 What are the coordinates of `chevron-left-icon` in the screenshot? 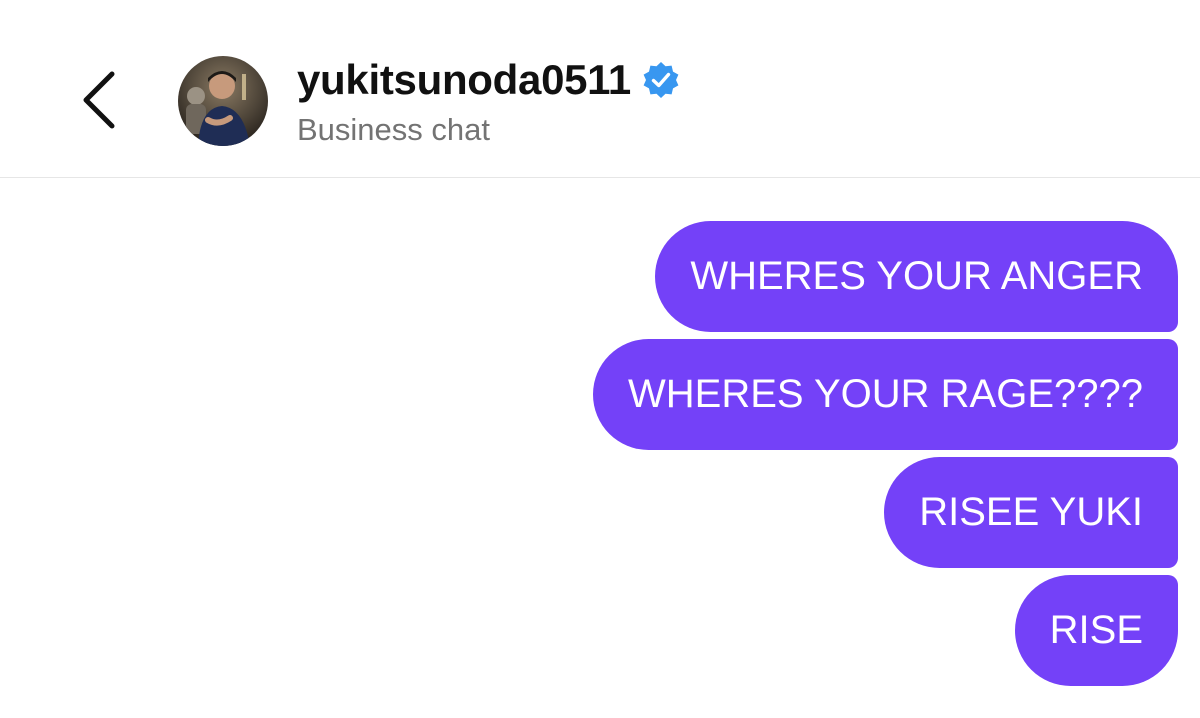 It's located at (99, 100).